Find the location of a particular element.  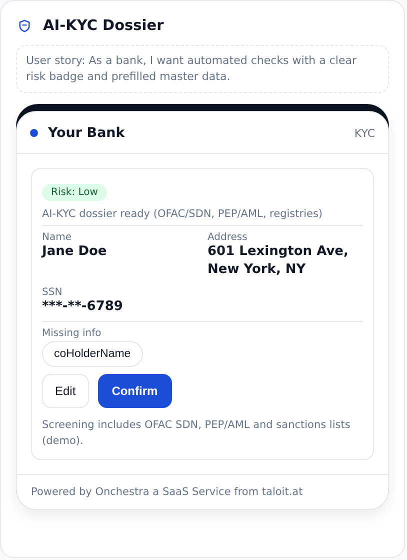

panel-title: AI-KYC Dossier is located at coordinates (103, 26).